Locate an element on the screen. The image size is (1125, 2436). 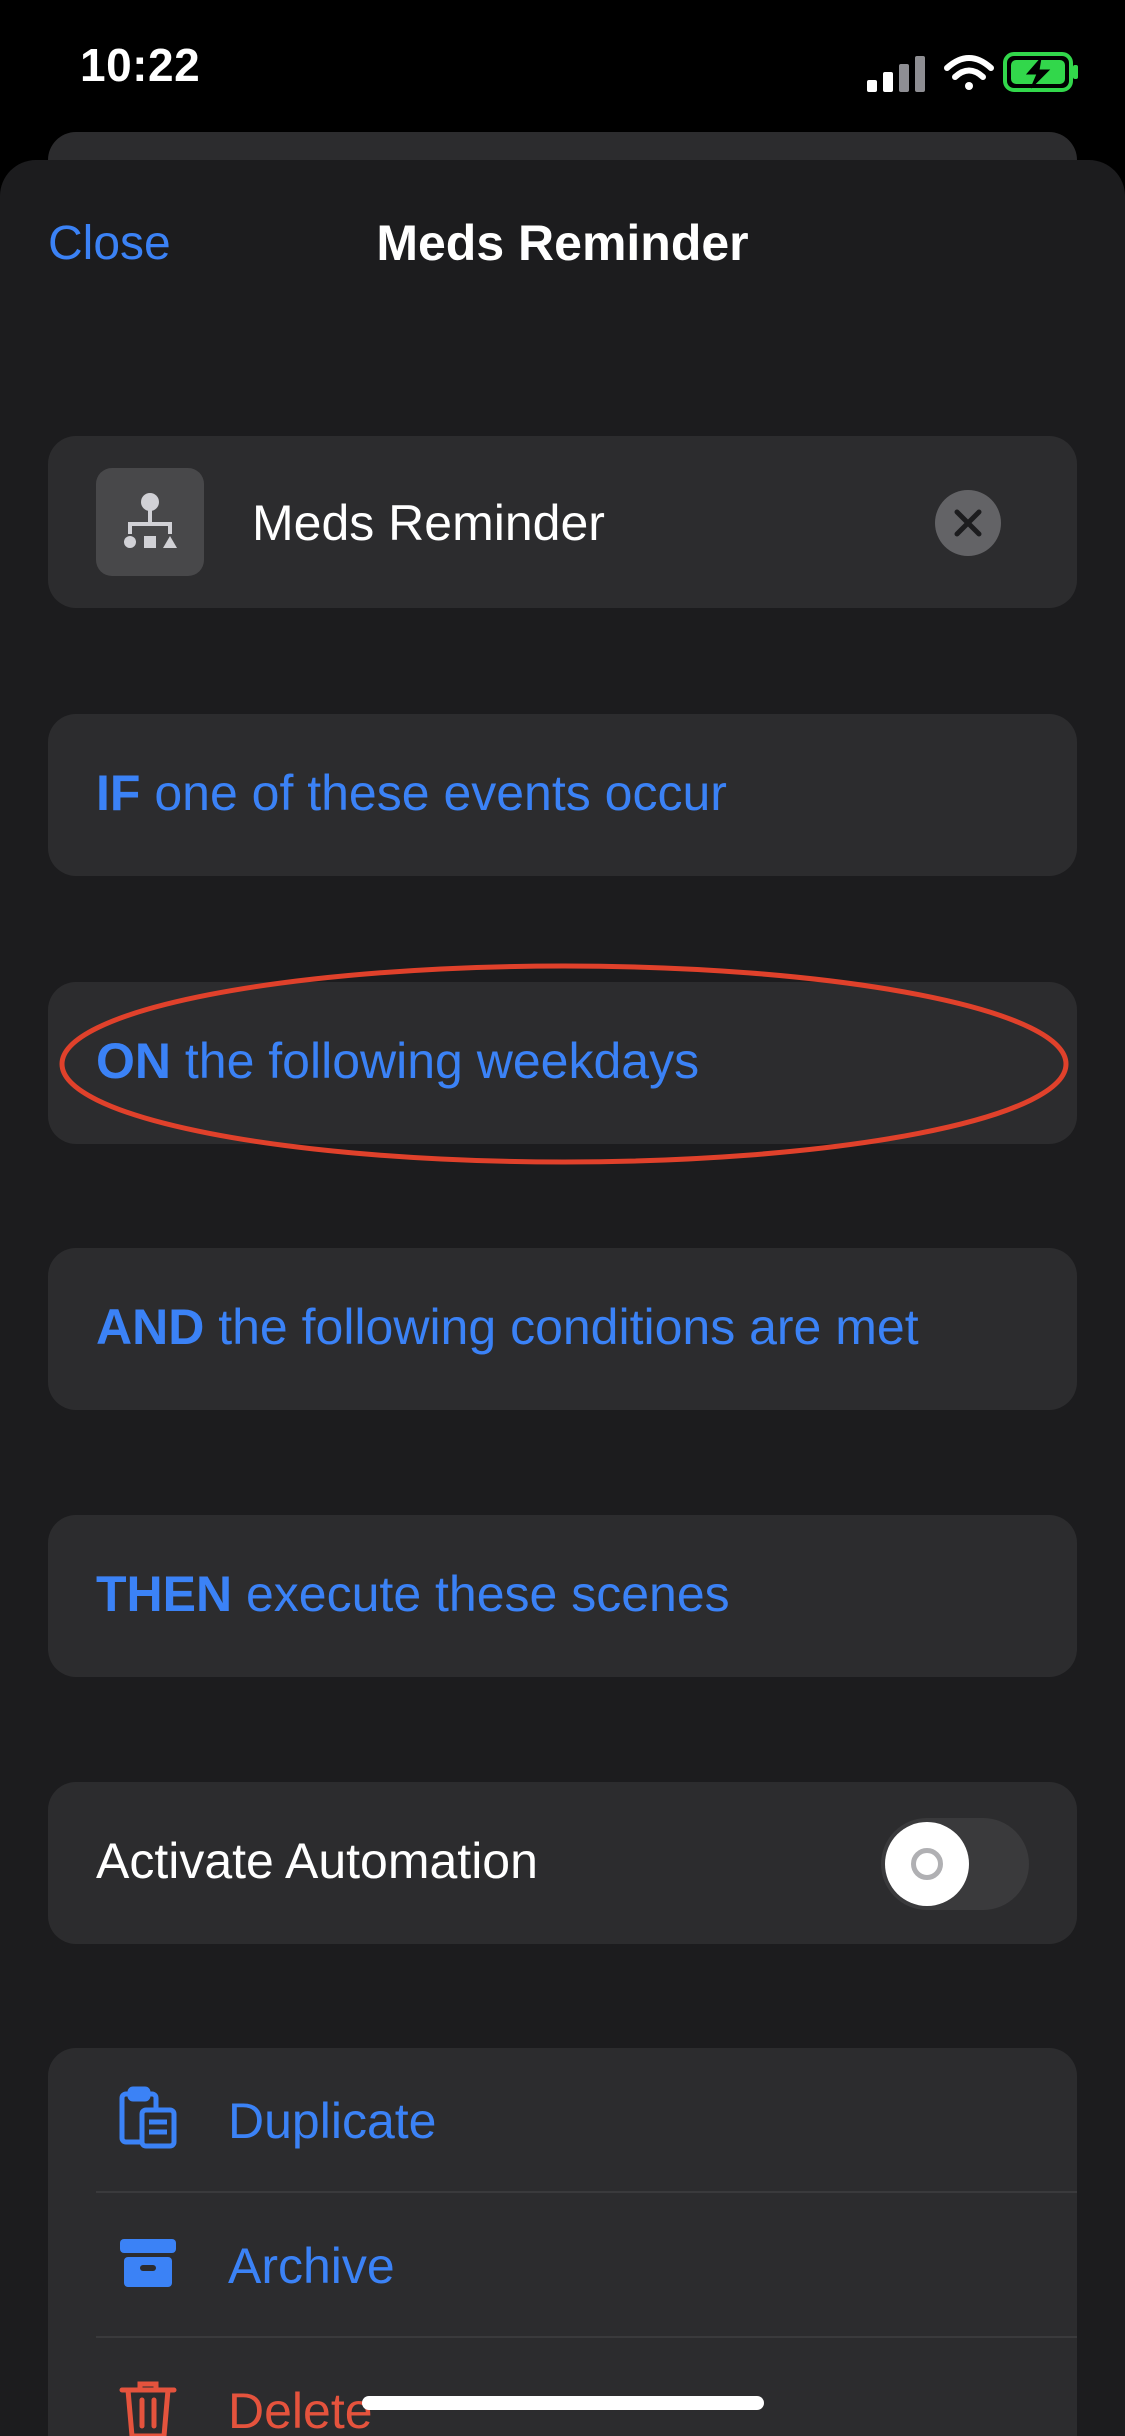
status-time: 10:22 is located at coordinates (140, 65).